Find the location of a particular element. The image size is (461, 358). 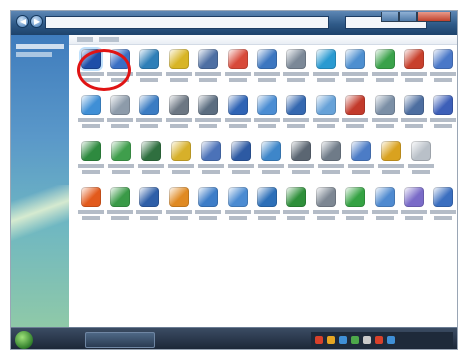

sidebar is located at coordinates (40, 181).